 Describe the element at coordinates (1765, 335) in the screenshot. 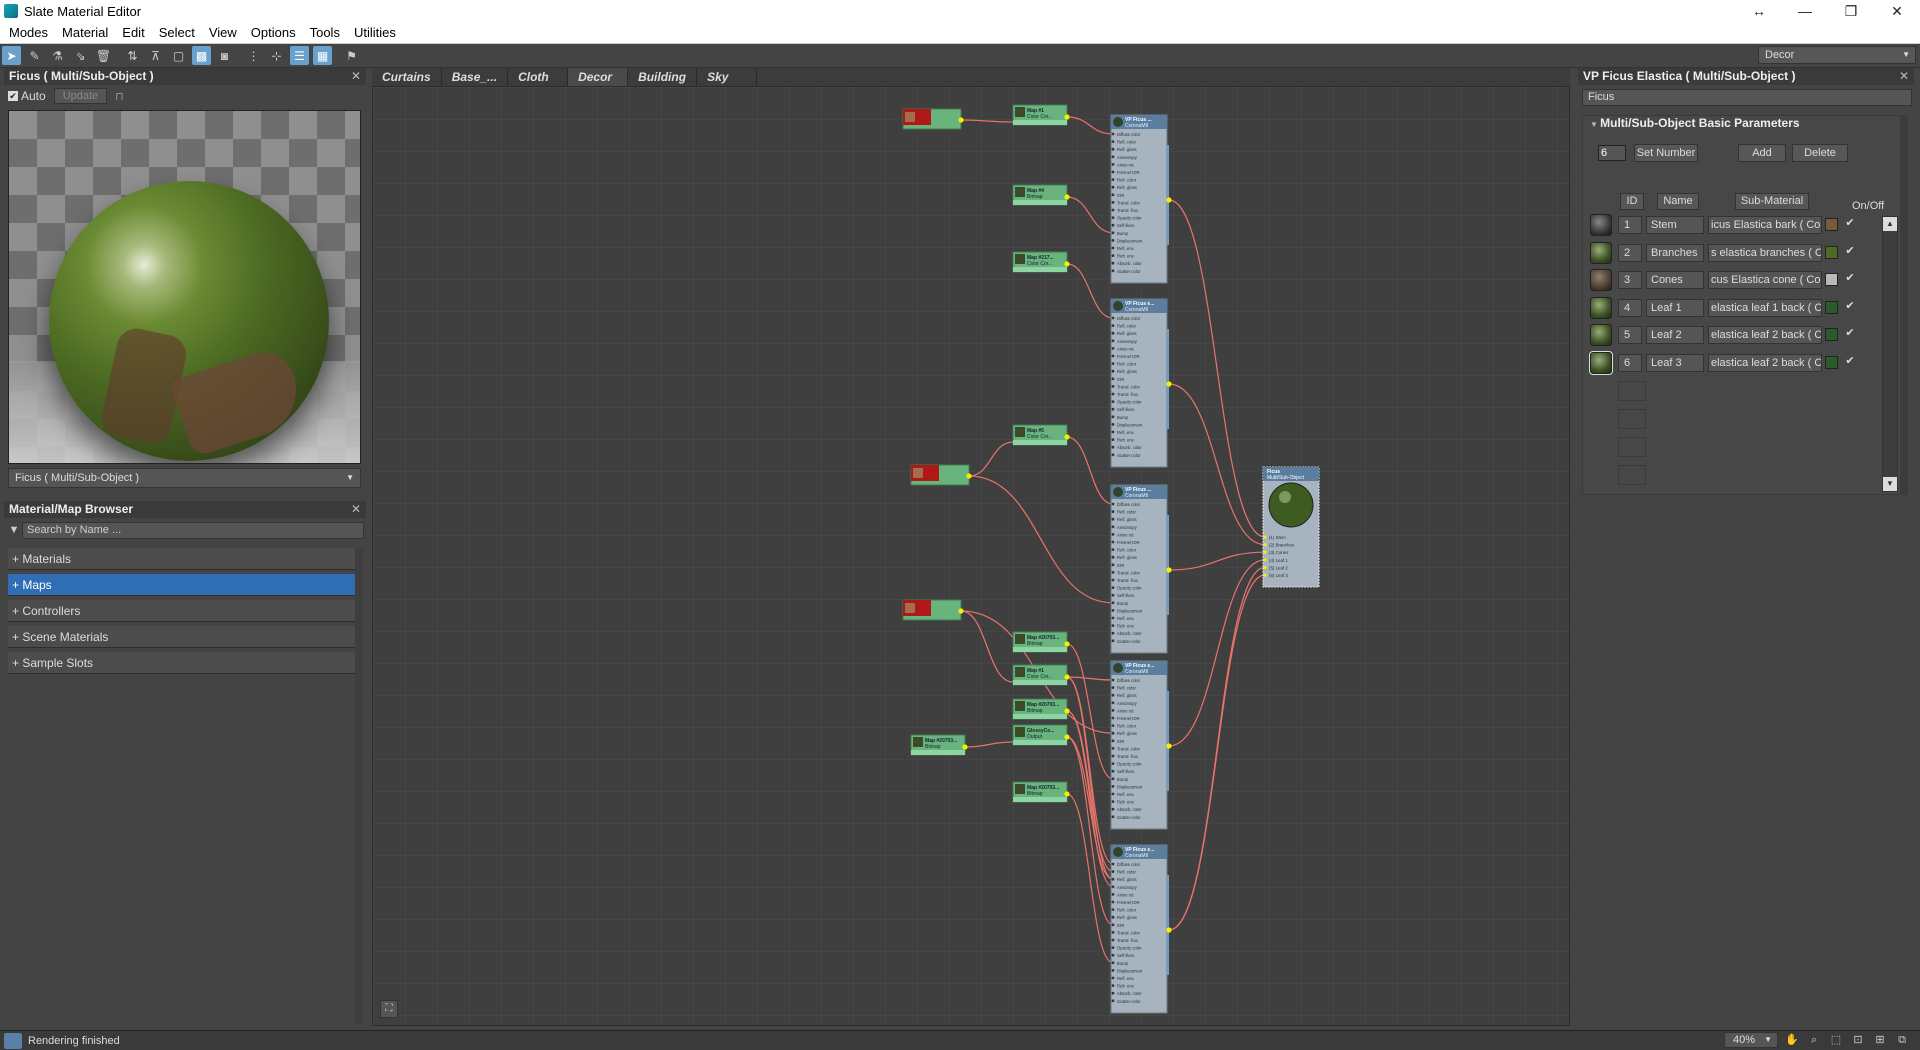

I see `sub-material-button: elastica leaf 2 back ( Corc` at that location.